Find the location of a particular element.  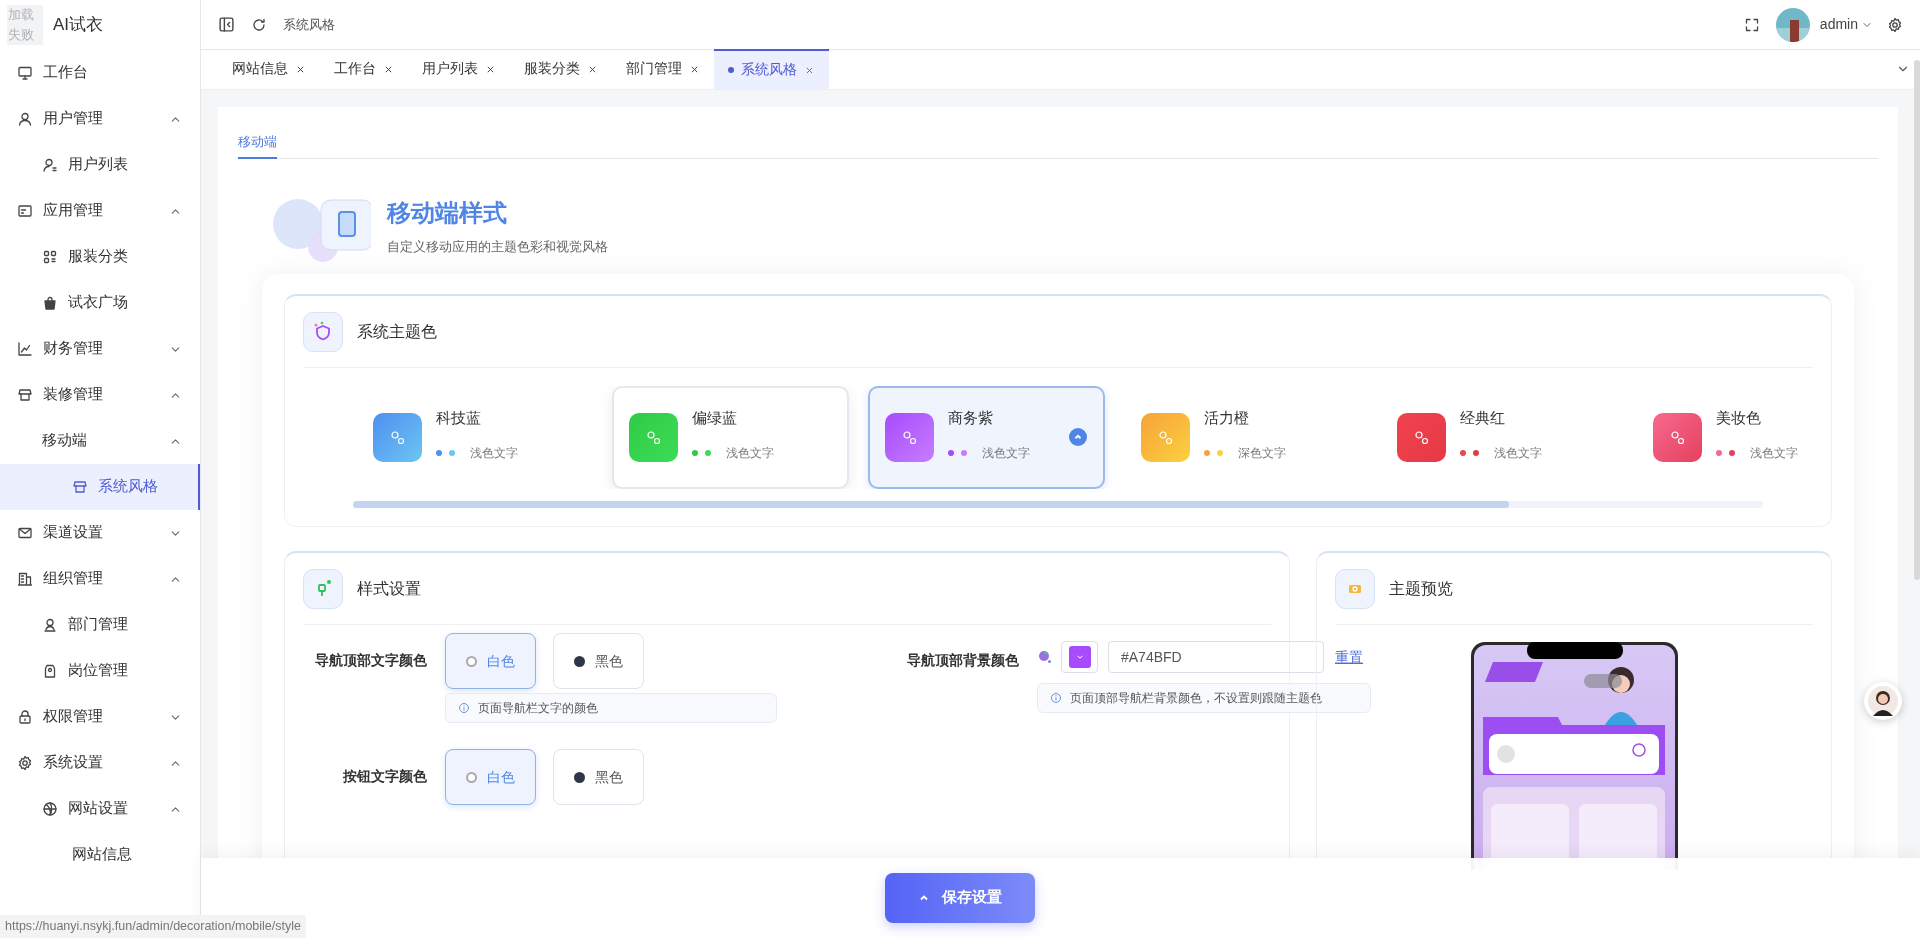

tag-icon is located at coordinates (50, 671).